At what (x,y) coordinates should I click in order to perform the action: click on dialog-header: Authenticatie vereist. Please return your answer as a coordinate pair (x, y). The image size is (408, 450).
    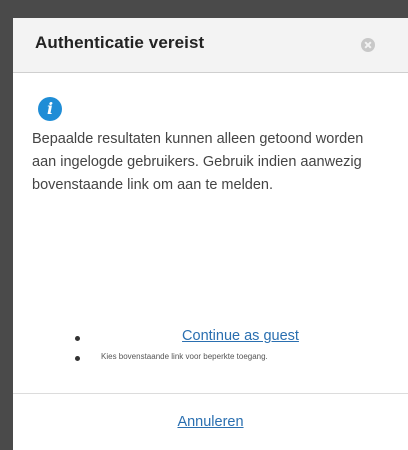
    Looking at the image, I should click on (210, 45).